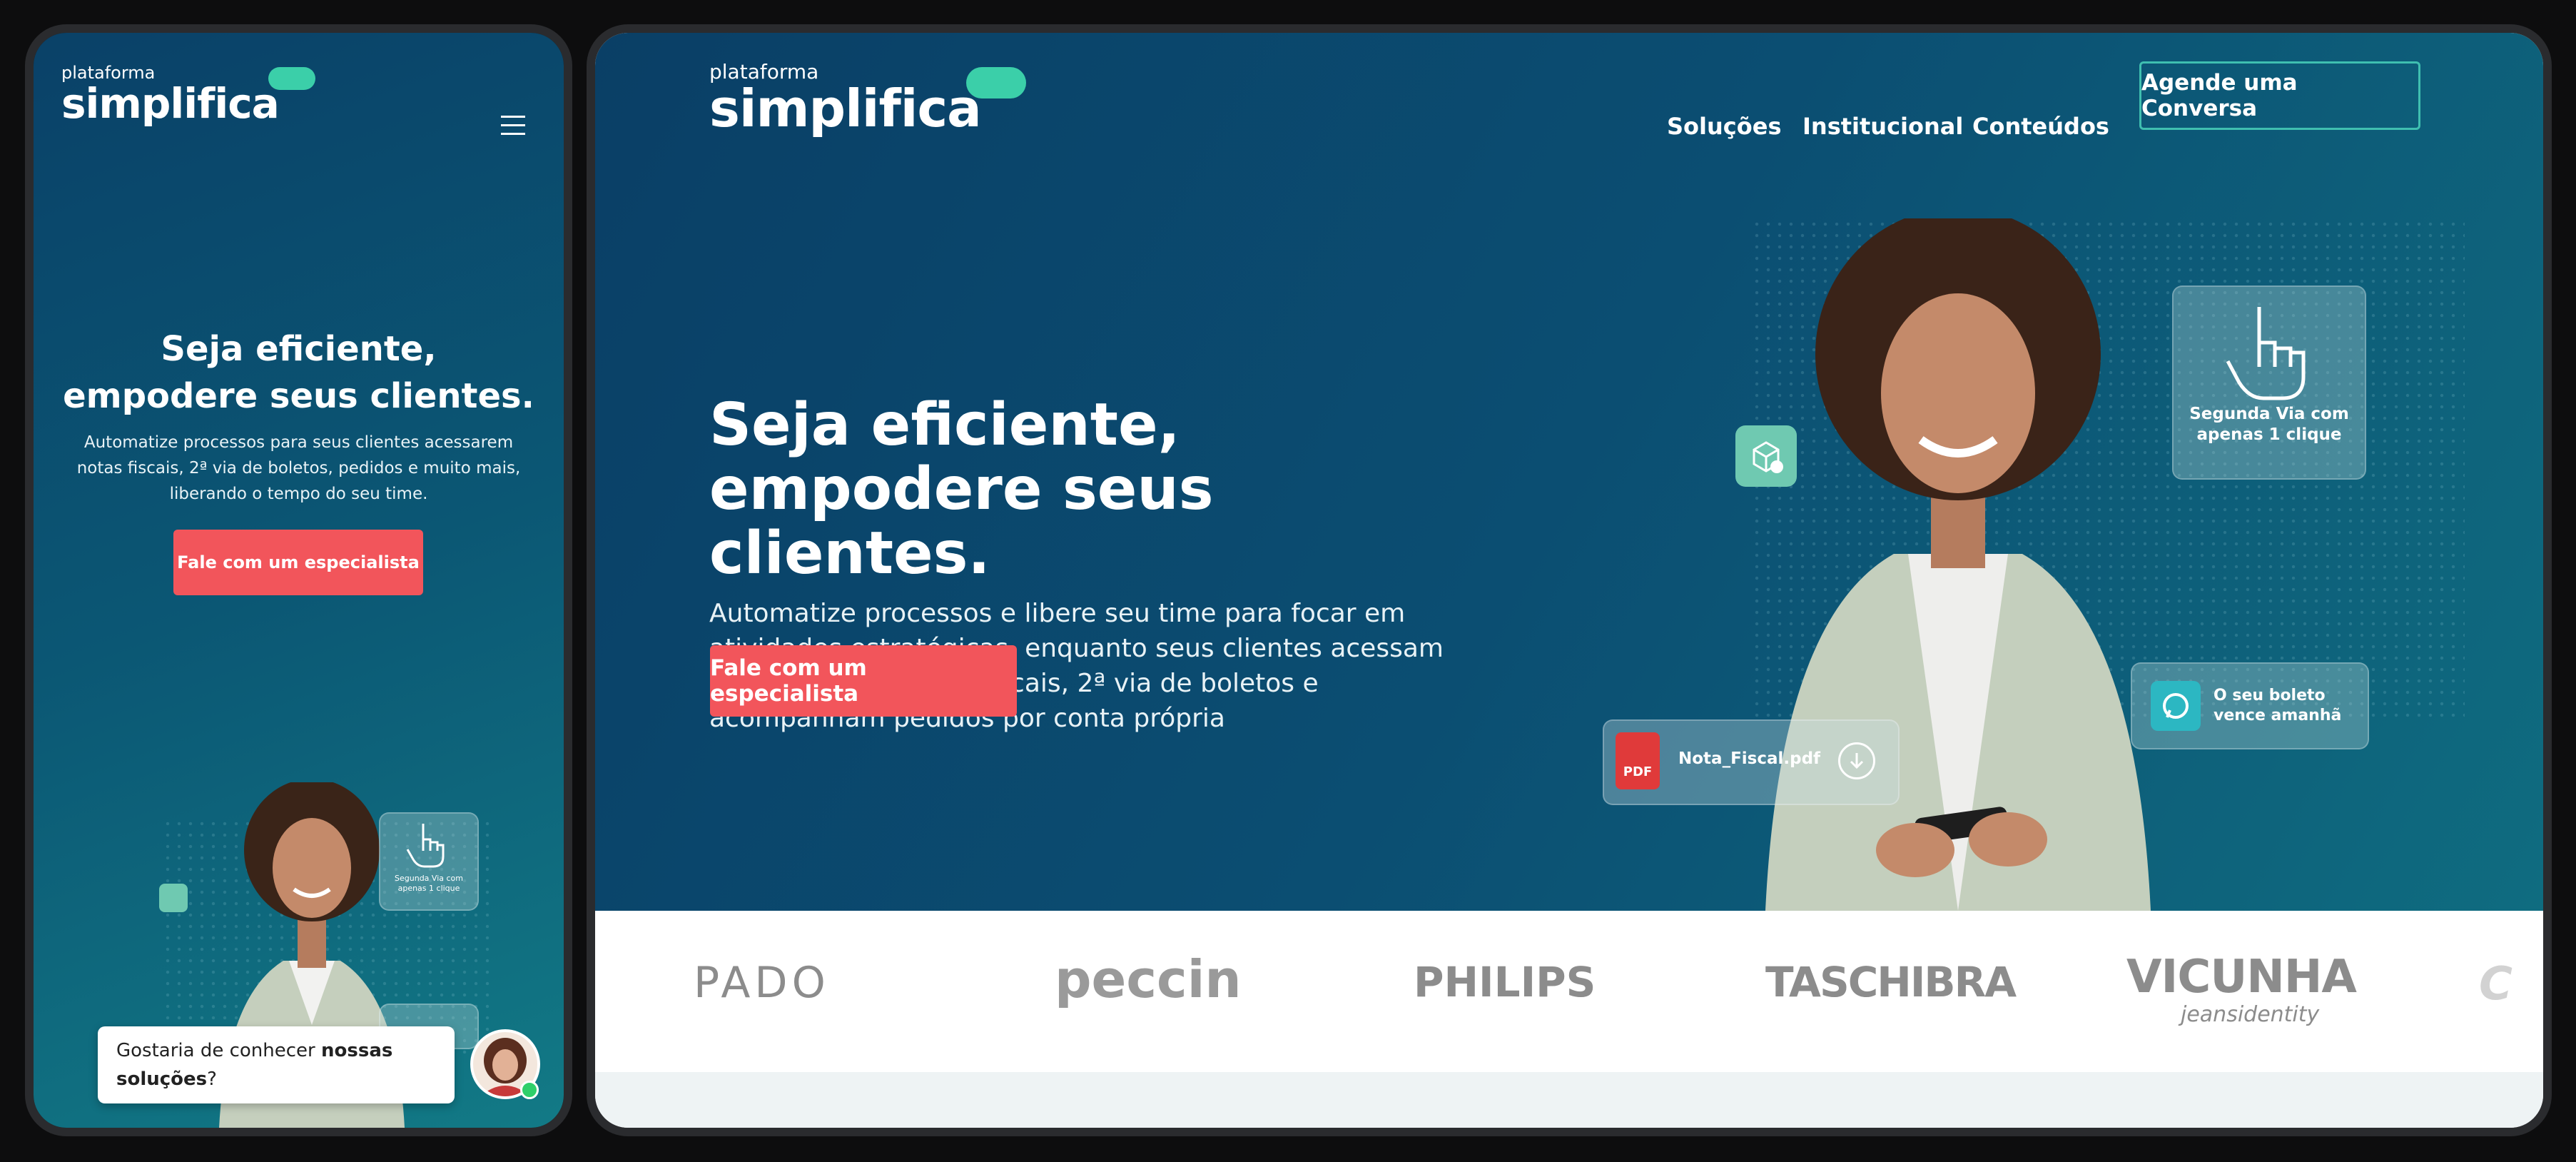 Image resolution: width=2576 pixels, height=1162 pixels. I want to click on mobile-segunda-via-card: Segunda Via com apenas 1 clique, so click(429, 862).